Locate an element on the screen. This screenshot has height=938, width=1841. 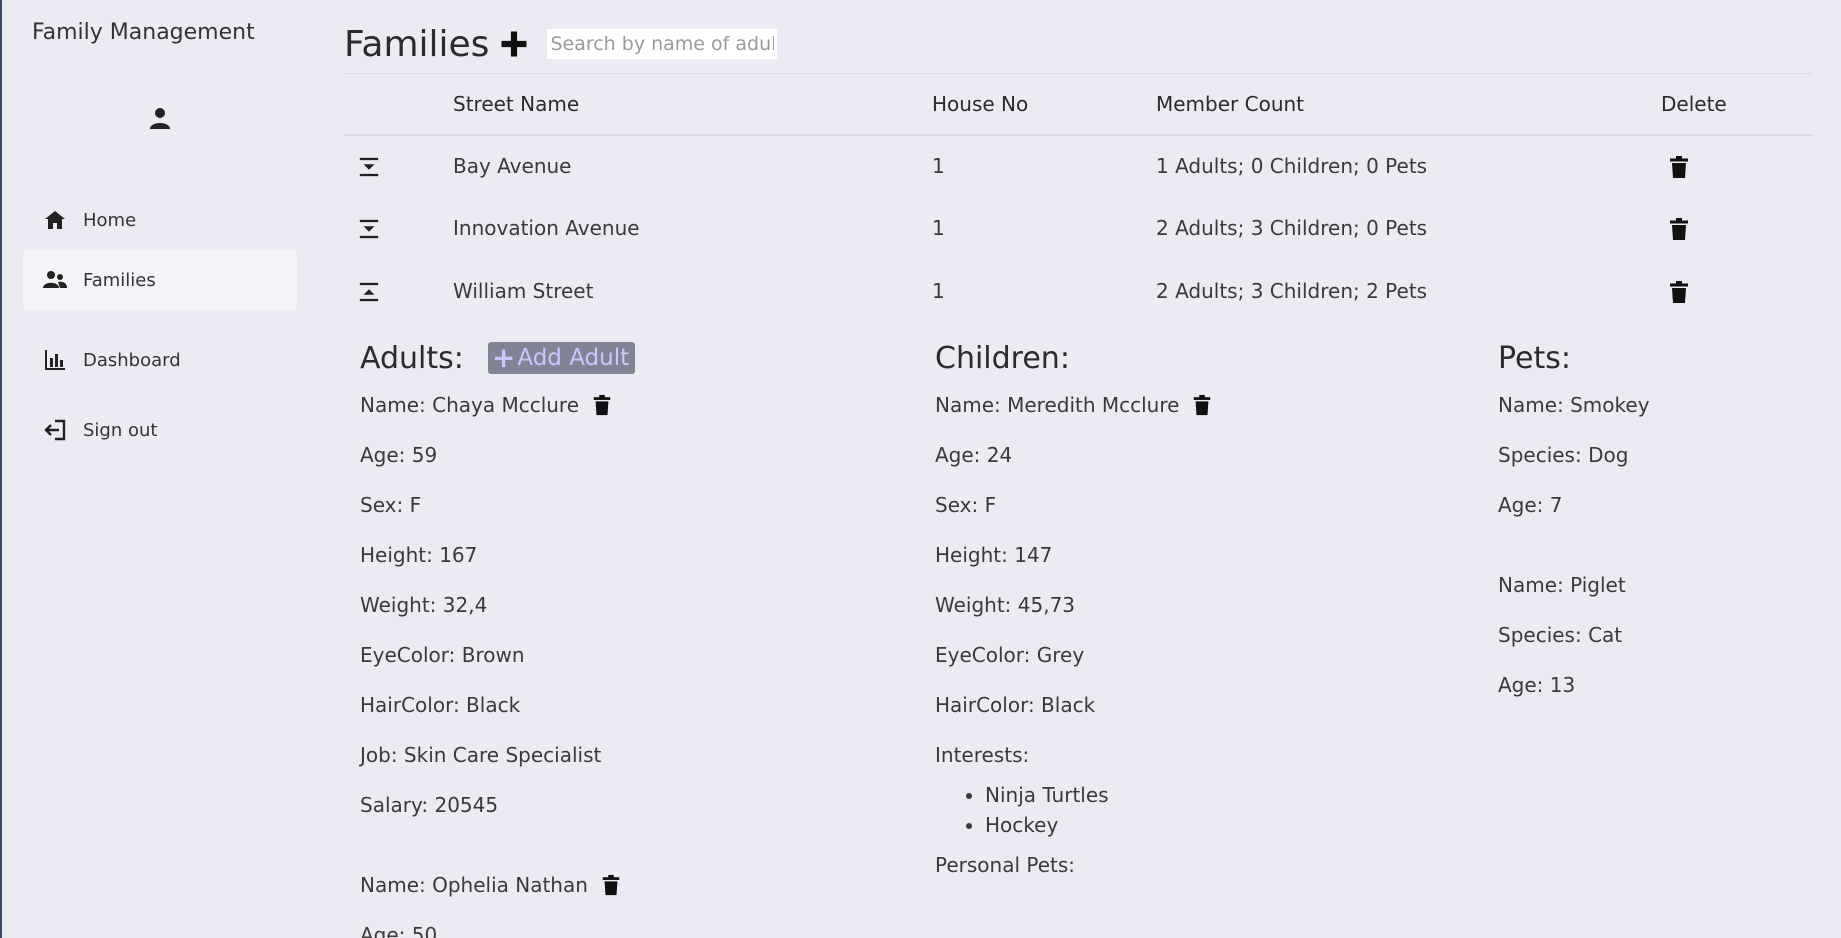
adult-height: Height: 167 is located at coordinates (419, 555).